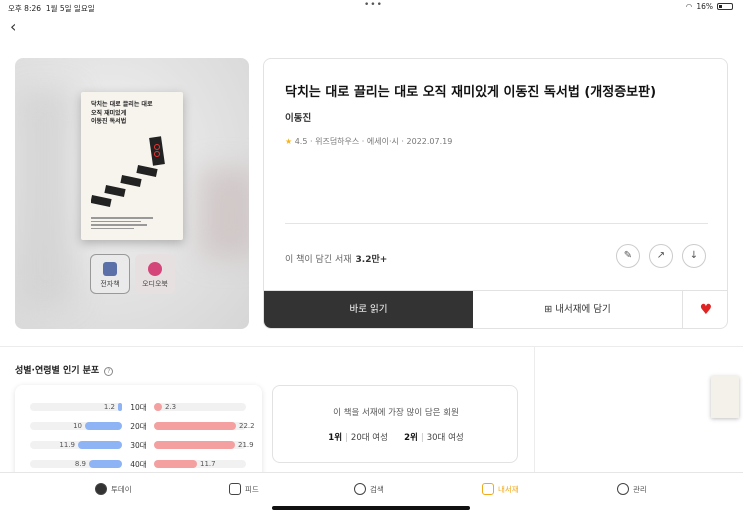  Describe the element at coordinates (725, 397) in the screenshot. I see `floating-book-thumbnail` at that location.